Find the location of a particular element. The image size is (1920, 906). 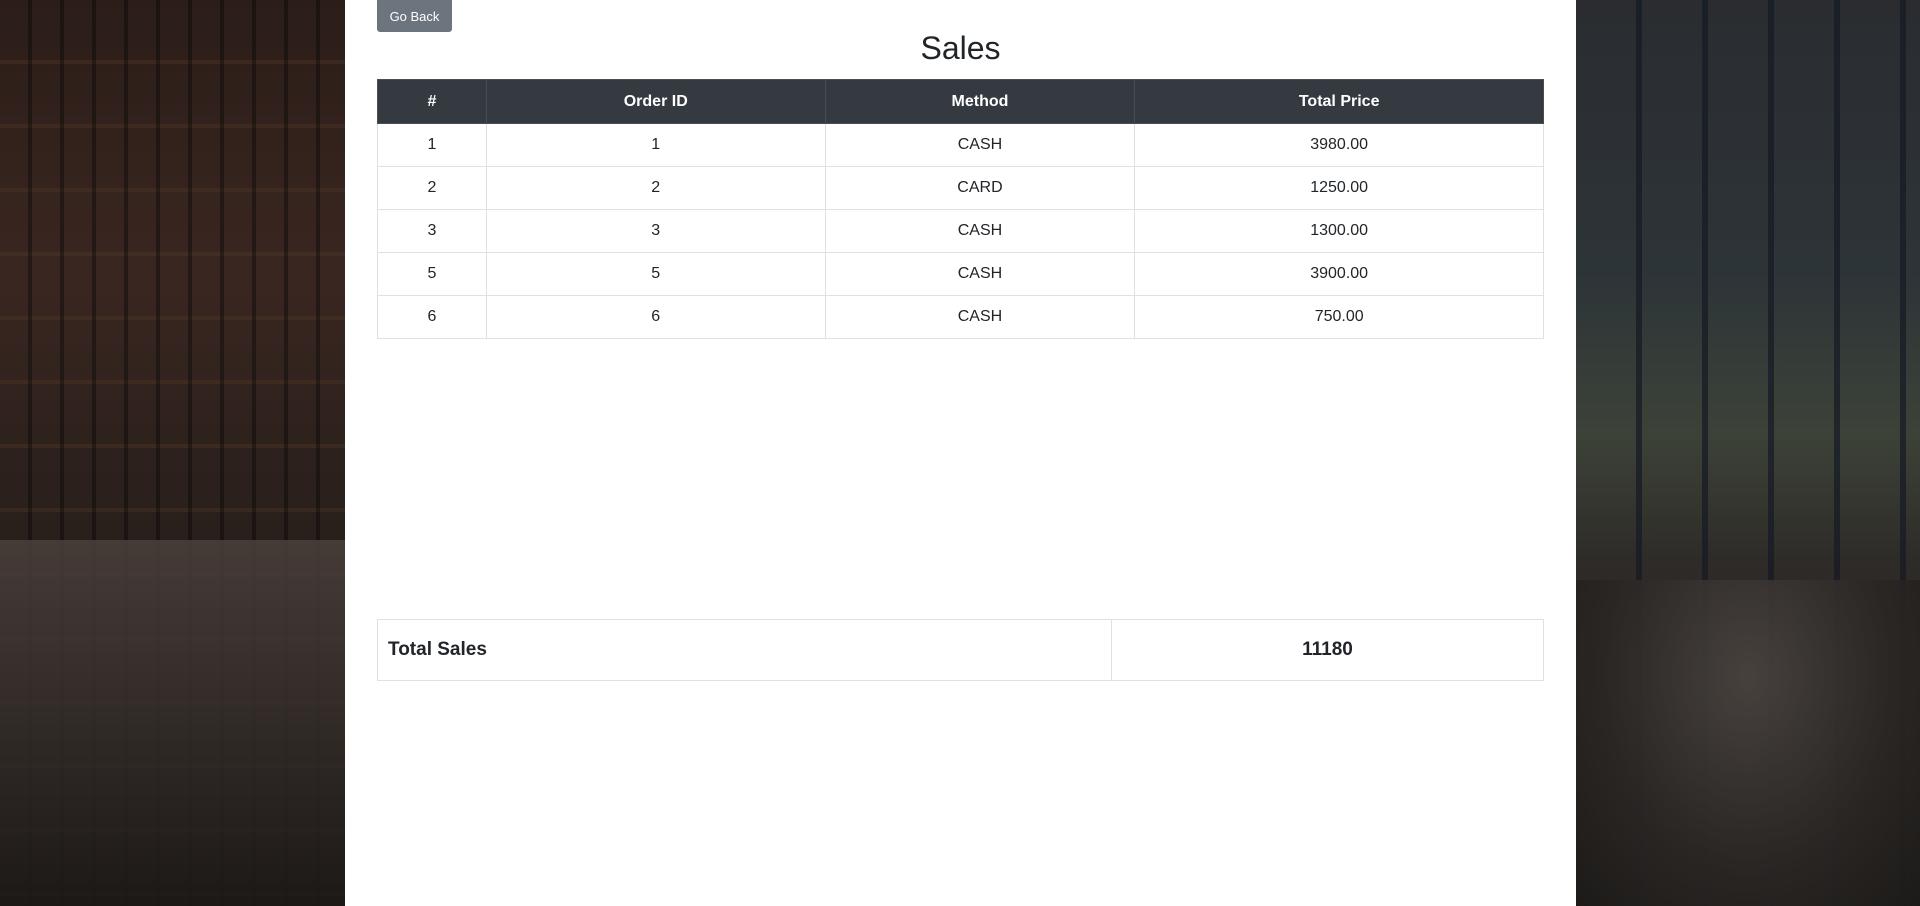

table-row: 2 2 CARD 1250.00 is located at coordinates (960, 188).